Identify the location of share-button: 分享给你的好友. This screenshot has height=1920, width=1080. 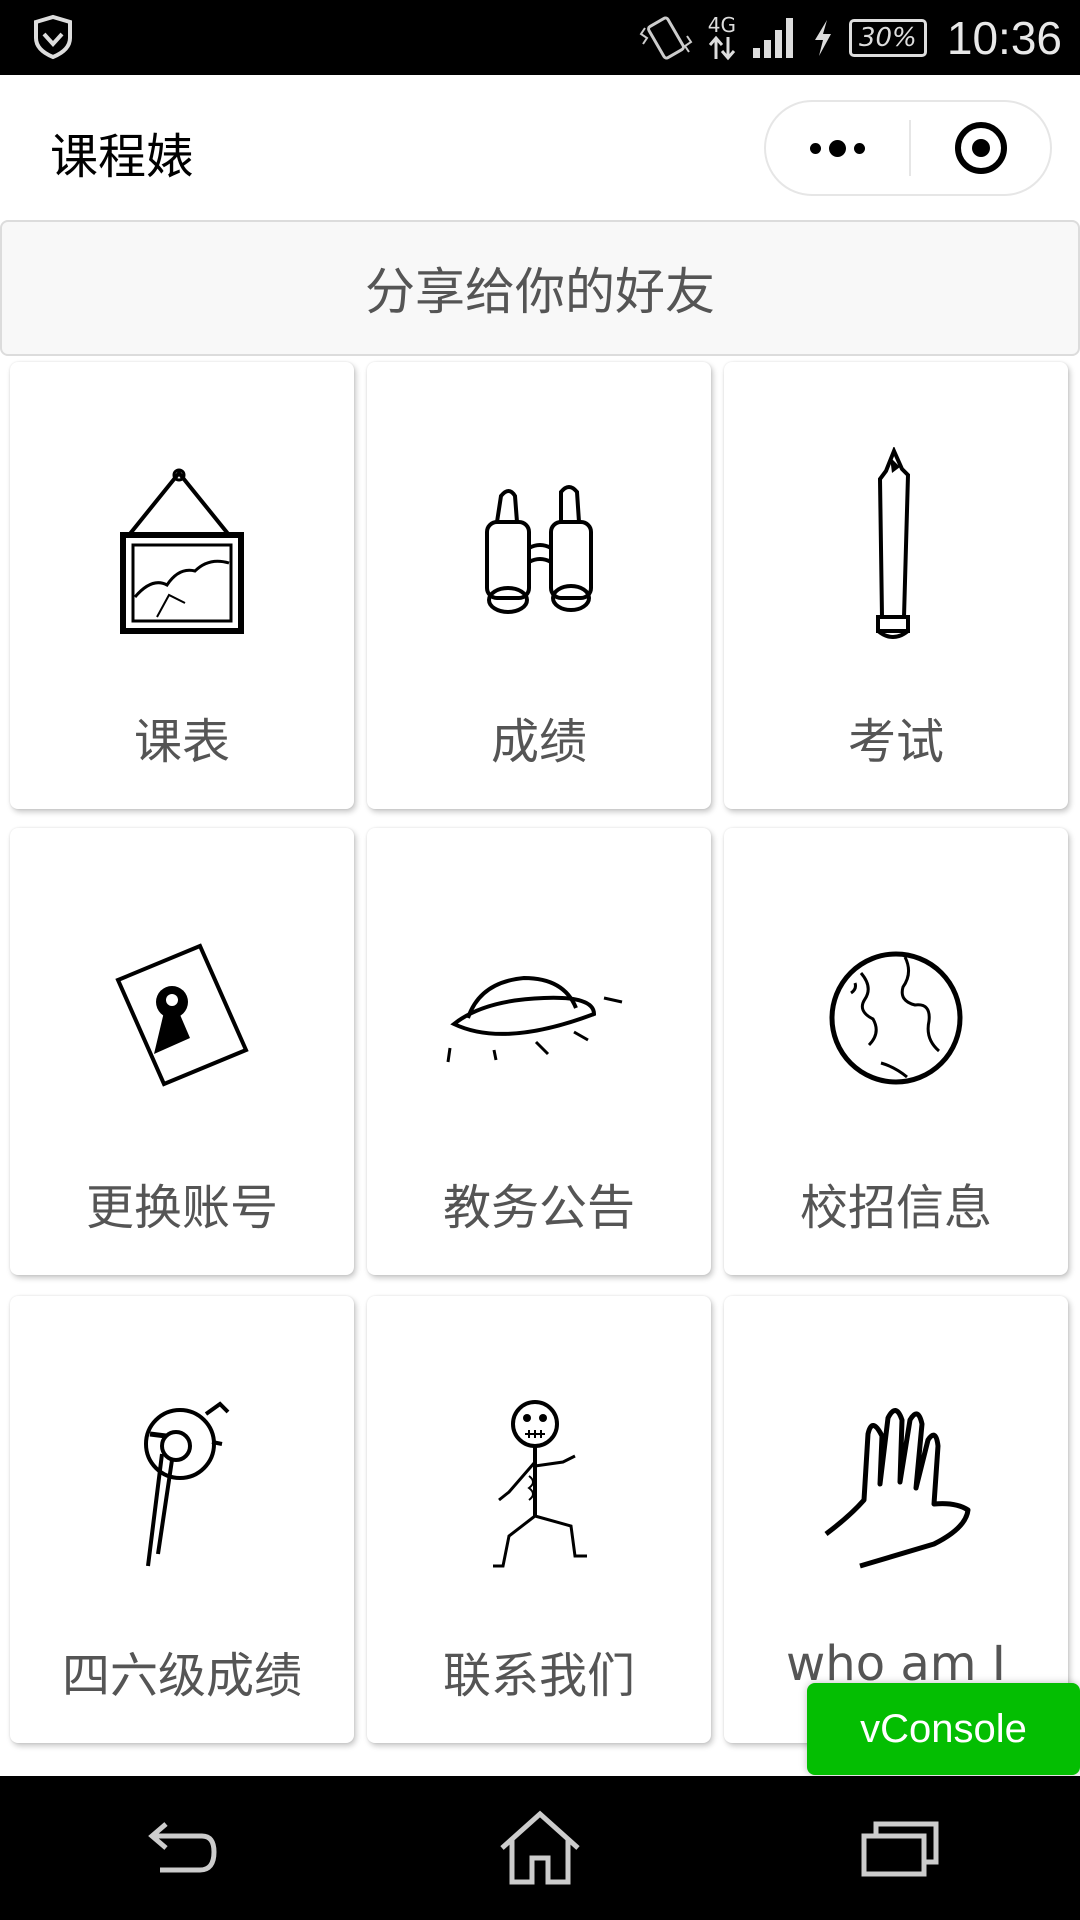
(540, 288).